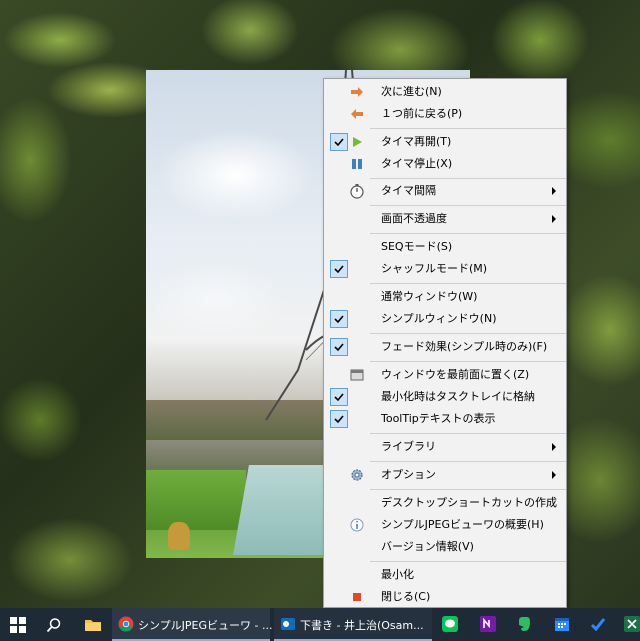  I want to click on play-icon, so click(357, 142).